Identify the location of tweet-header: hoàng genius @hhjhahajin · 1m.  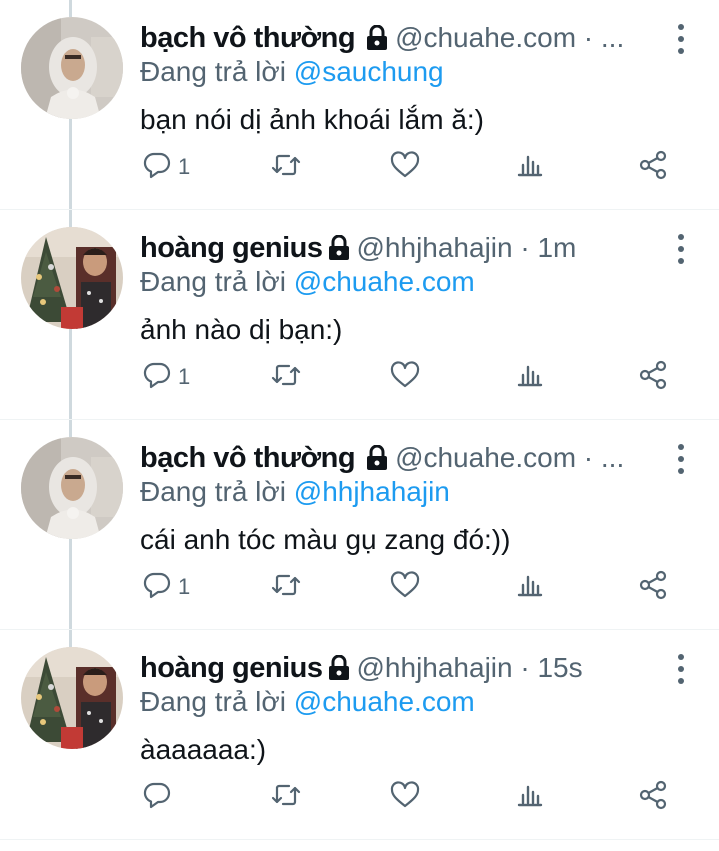
(400, 248).